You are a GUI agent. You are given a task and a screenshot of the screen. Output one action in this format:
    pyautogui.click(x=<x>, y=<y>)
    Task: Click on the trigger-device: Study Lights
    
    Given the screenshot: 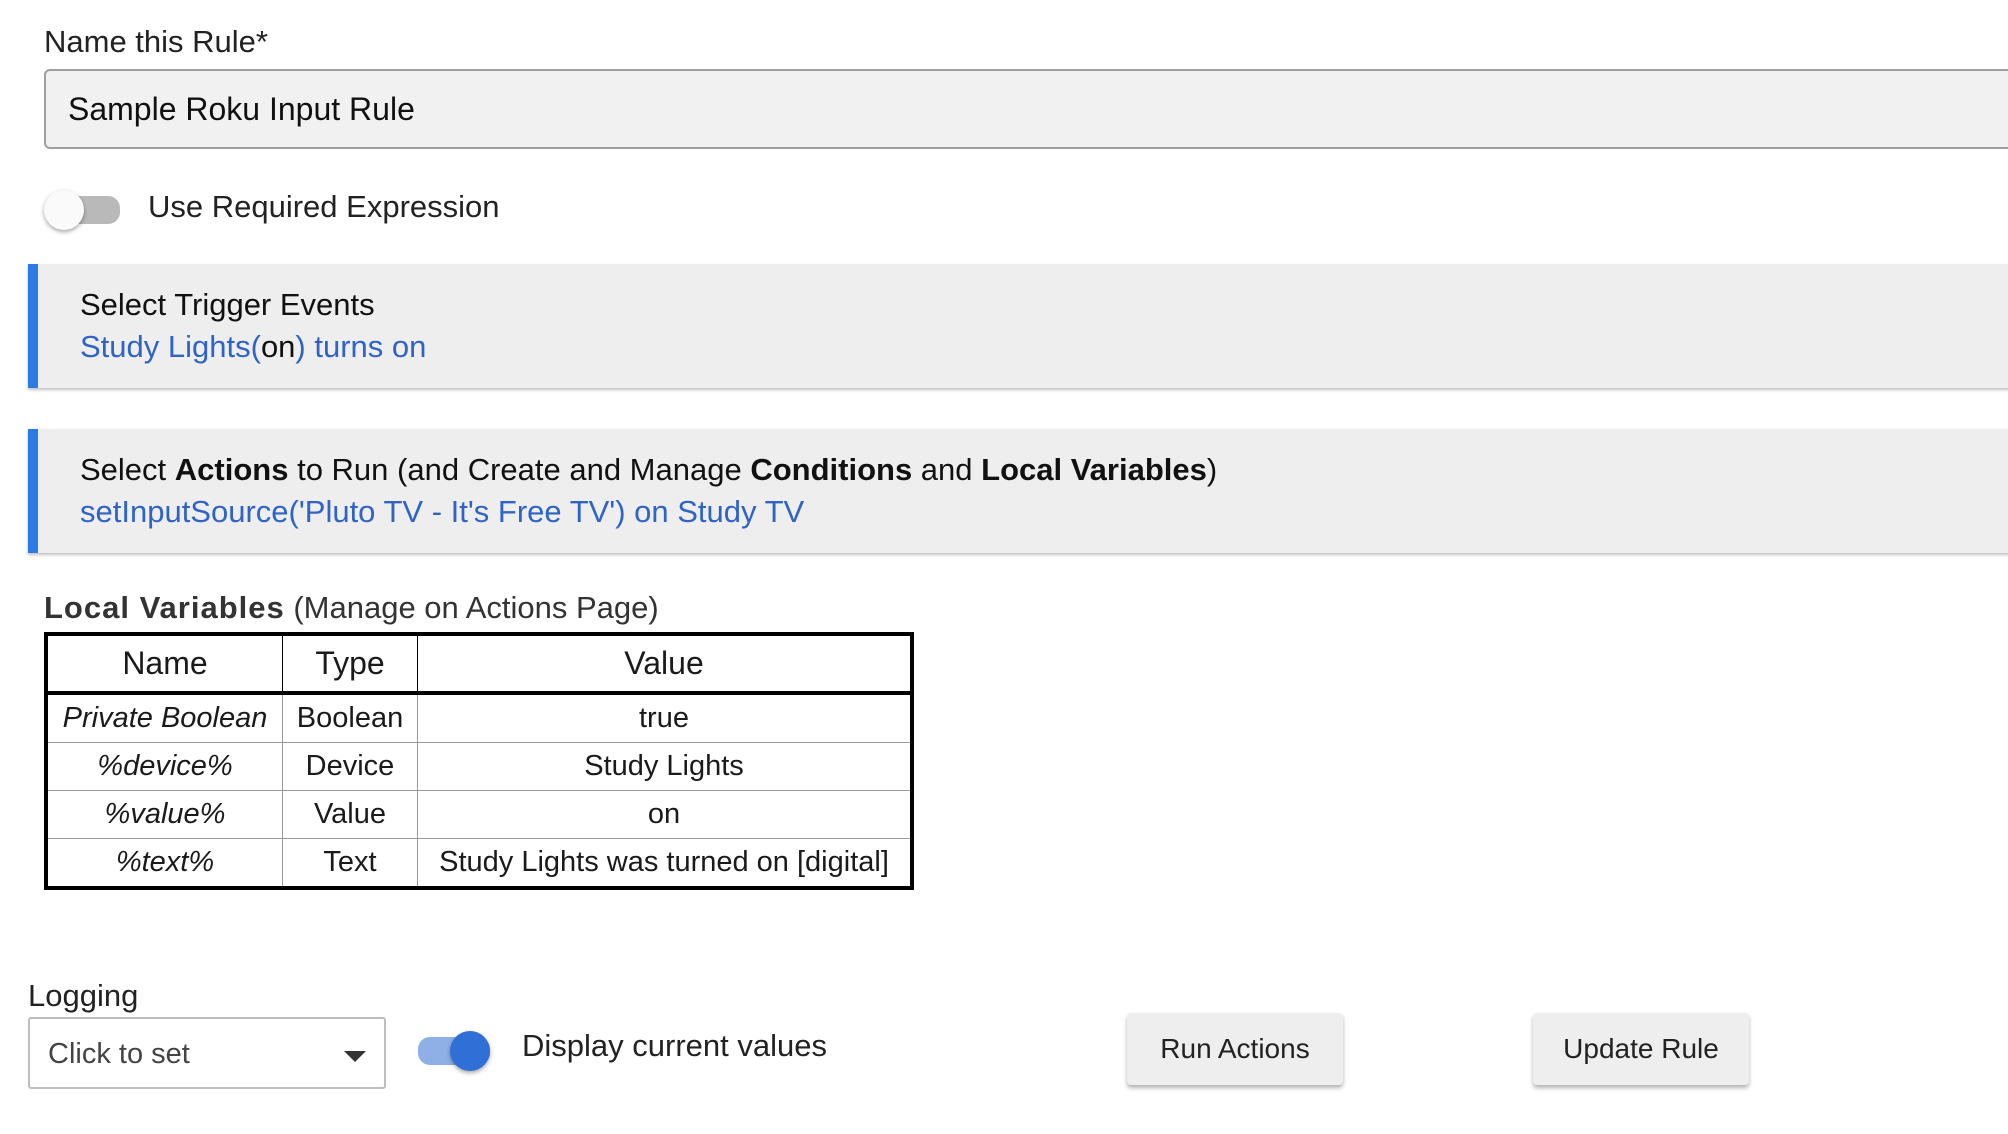 What is the action you would take?
    pyautogui.click(x=165, y=346)
    